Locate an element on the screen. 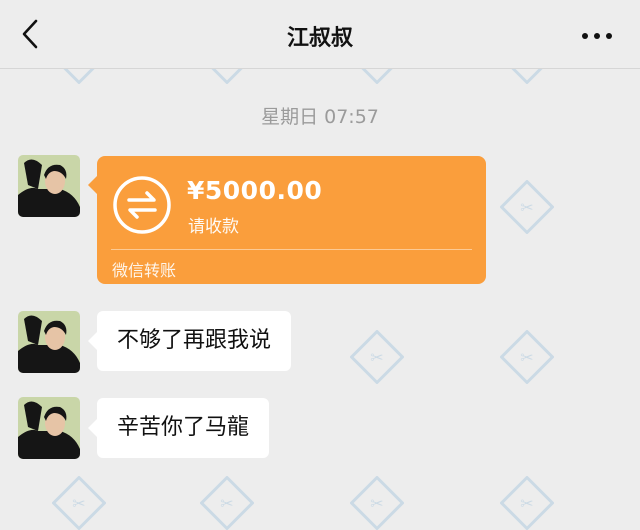 This screenshot has height=530, width=640. message-timestamp: 星期日 07:57 is located at coordinates (320, 117).